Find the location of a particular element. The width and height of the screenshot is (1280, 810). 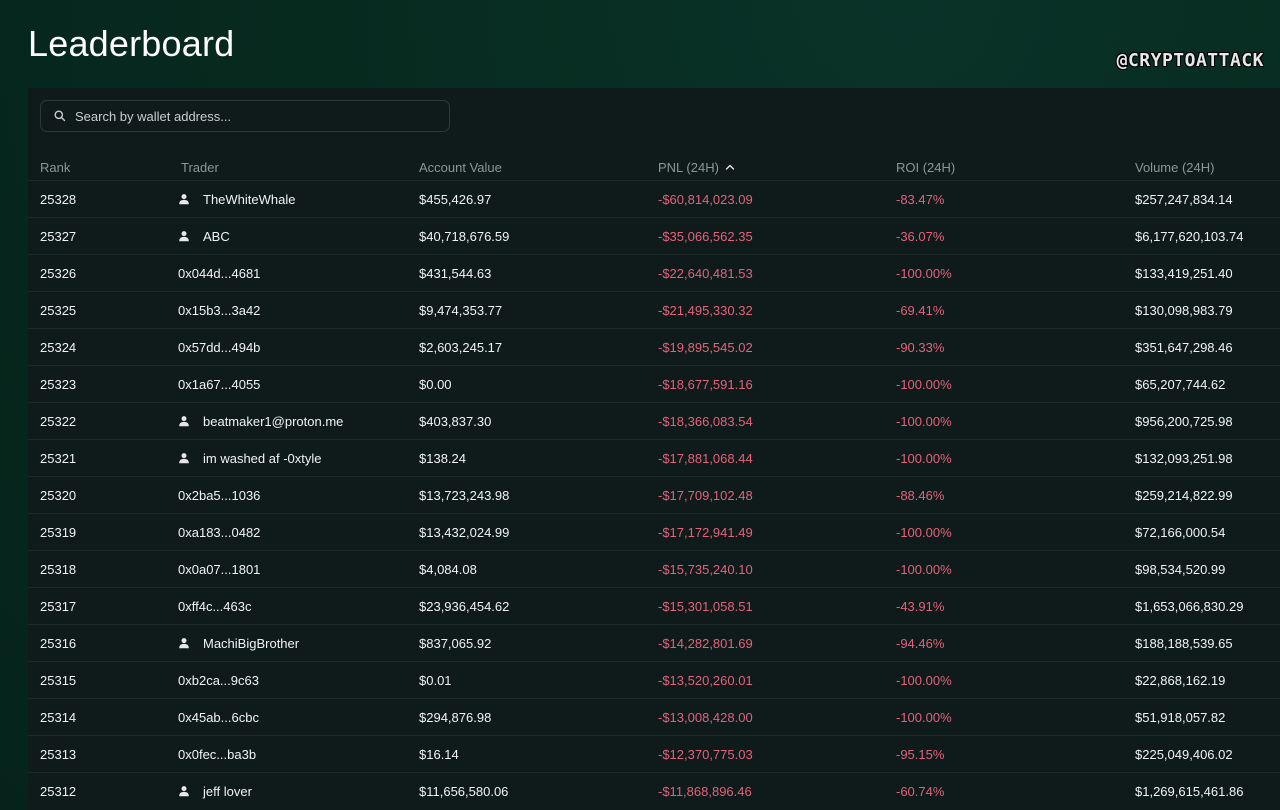

trader-name: 0xb2ca...9c63 is located at coordinates (218, 680).